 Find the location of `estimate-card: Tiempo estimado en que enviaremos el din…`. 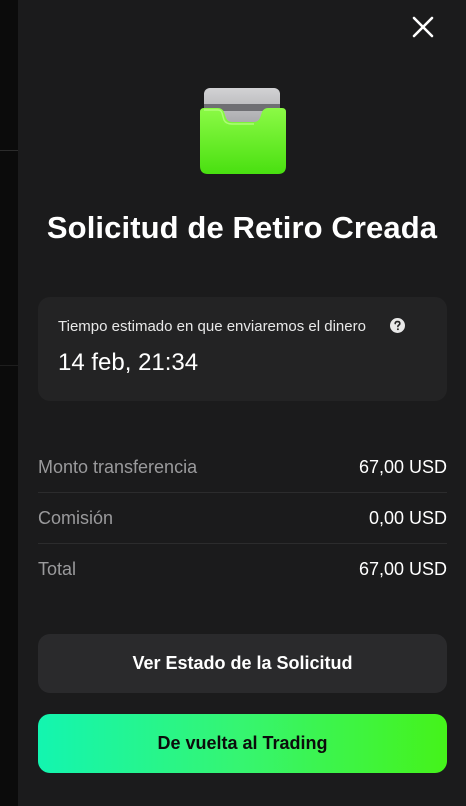

estimate-card: Tiempo estimado en que enviaremos el din… is located at coordinates (242, 349).